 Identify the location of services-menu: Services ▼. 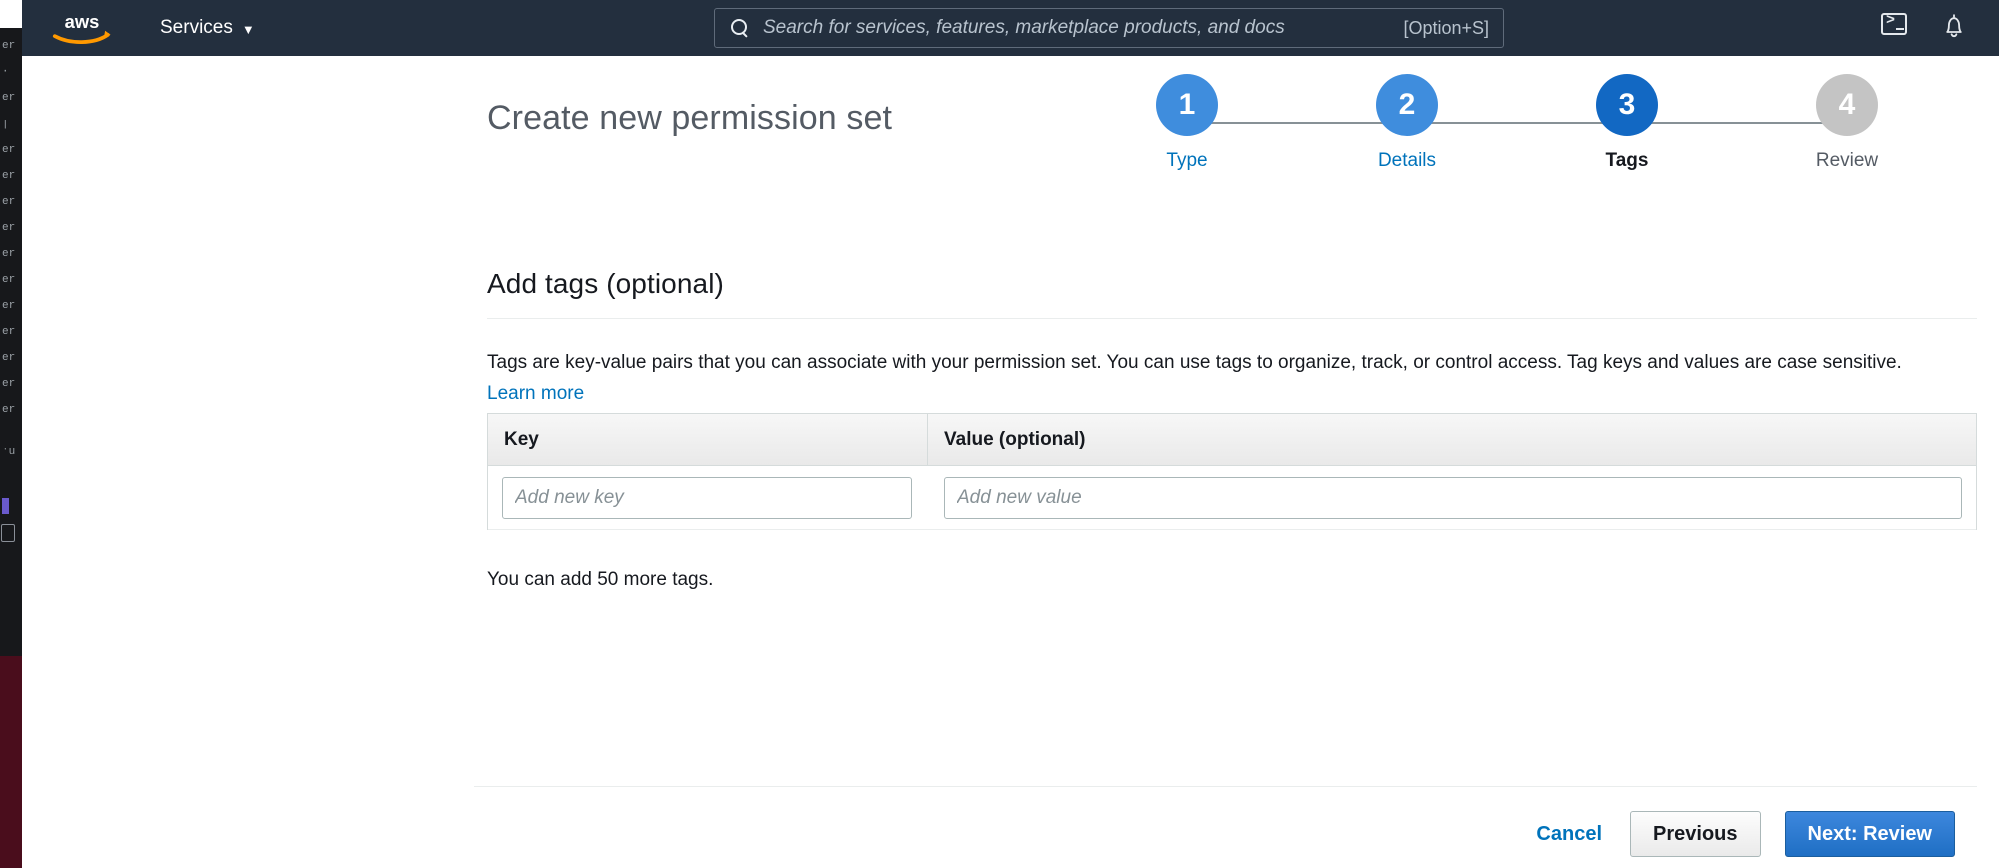
(207, 28).